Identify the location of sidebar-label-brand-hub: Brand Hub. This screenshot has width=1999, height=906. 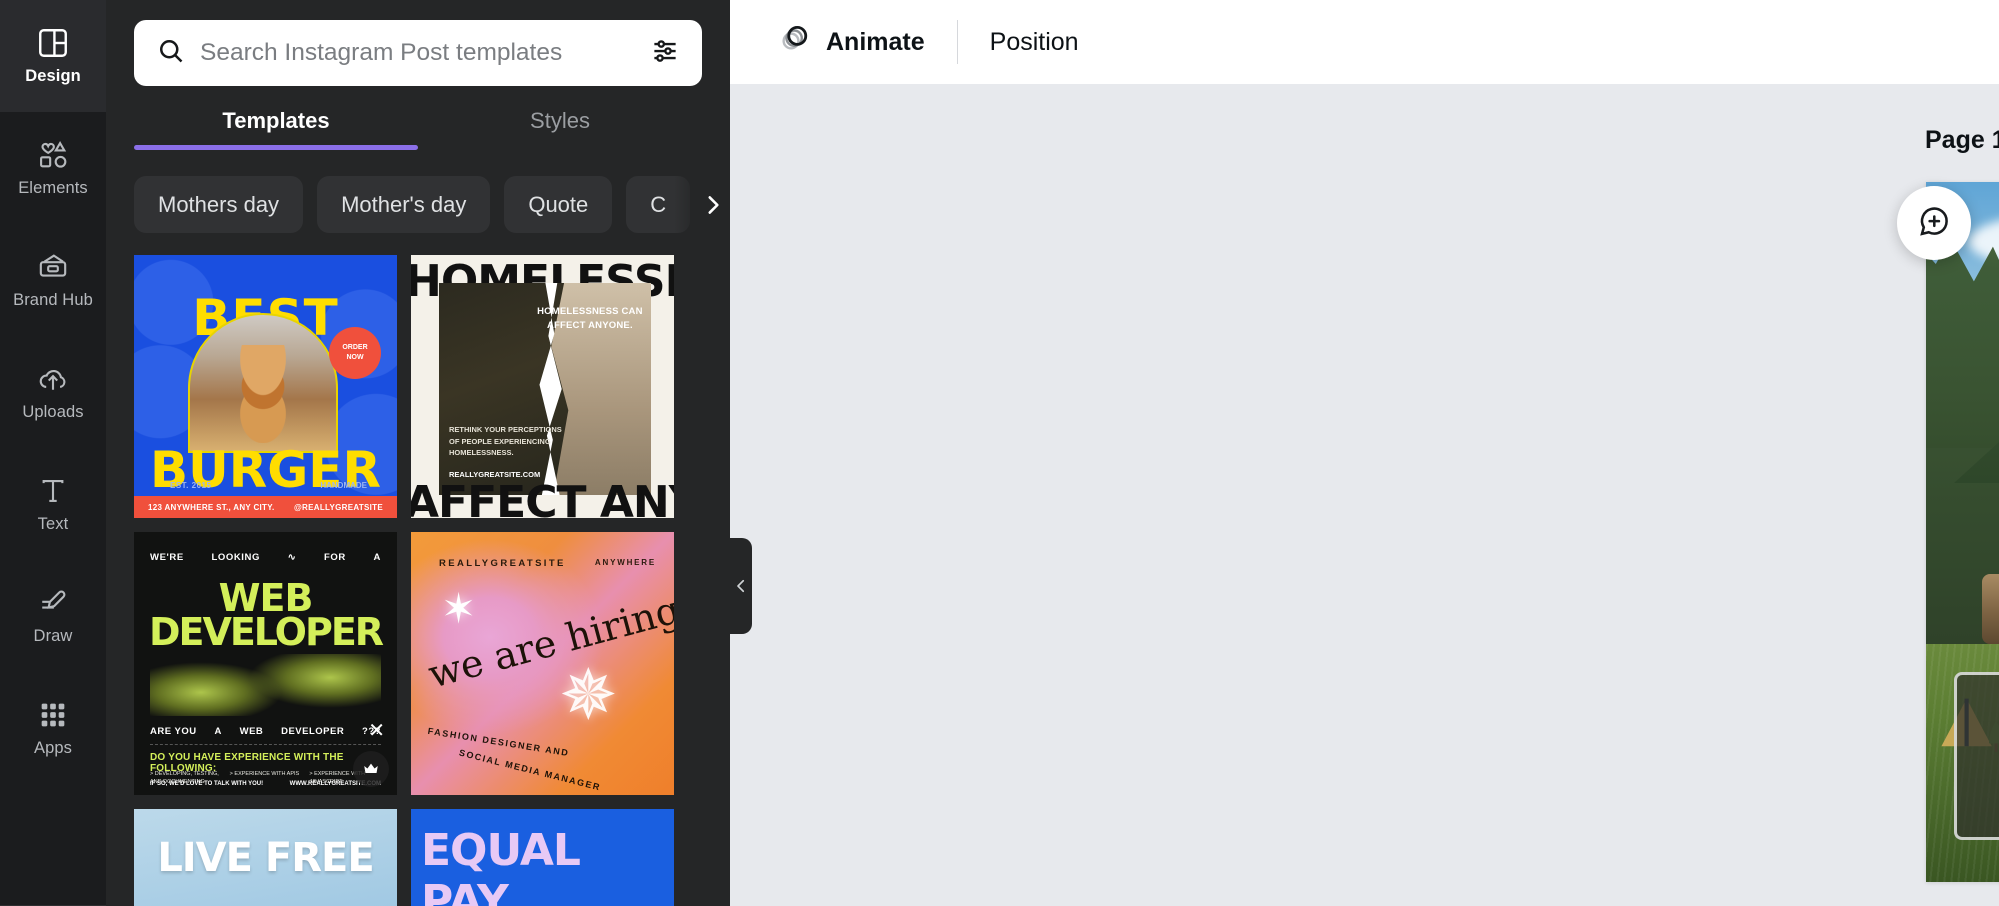
(53, 300).